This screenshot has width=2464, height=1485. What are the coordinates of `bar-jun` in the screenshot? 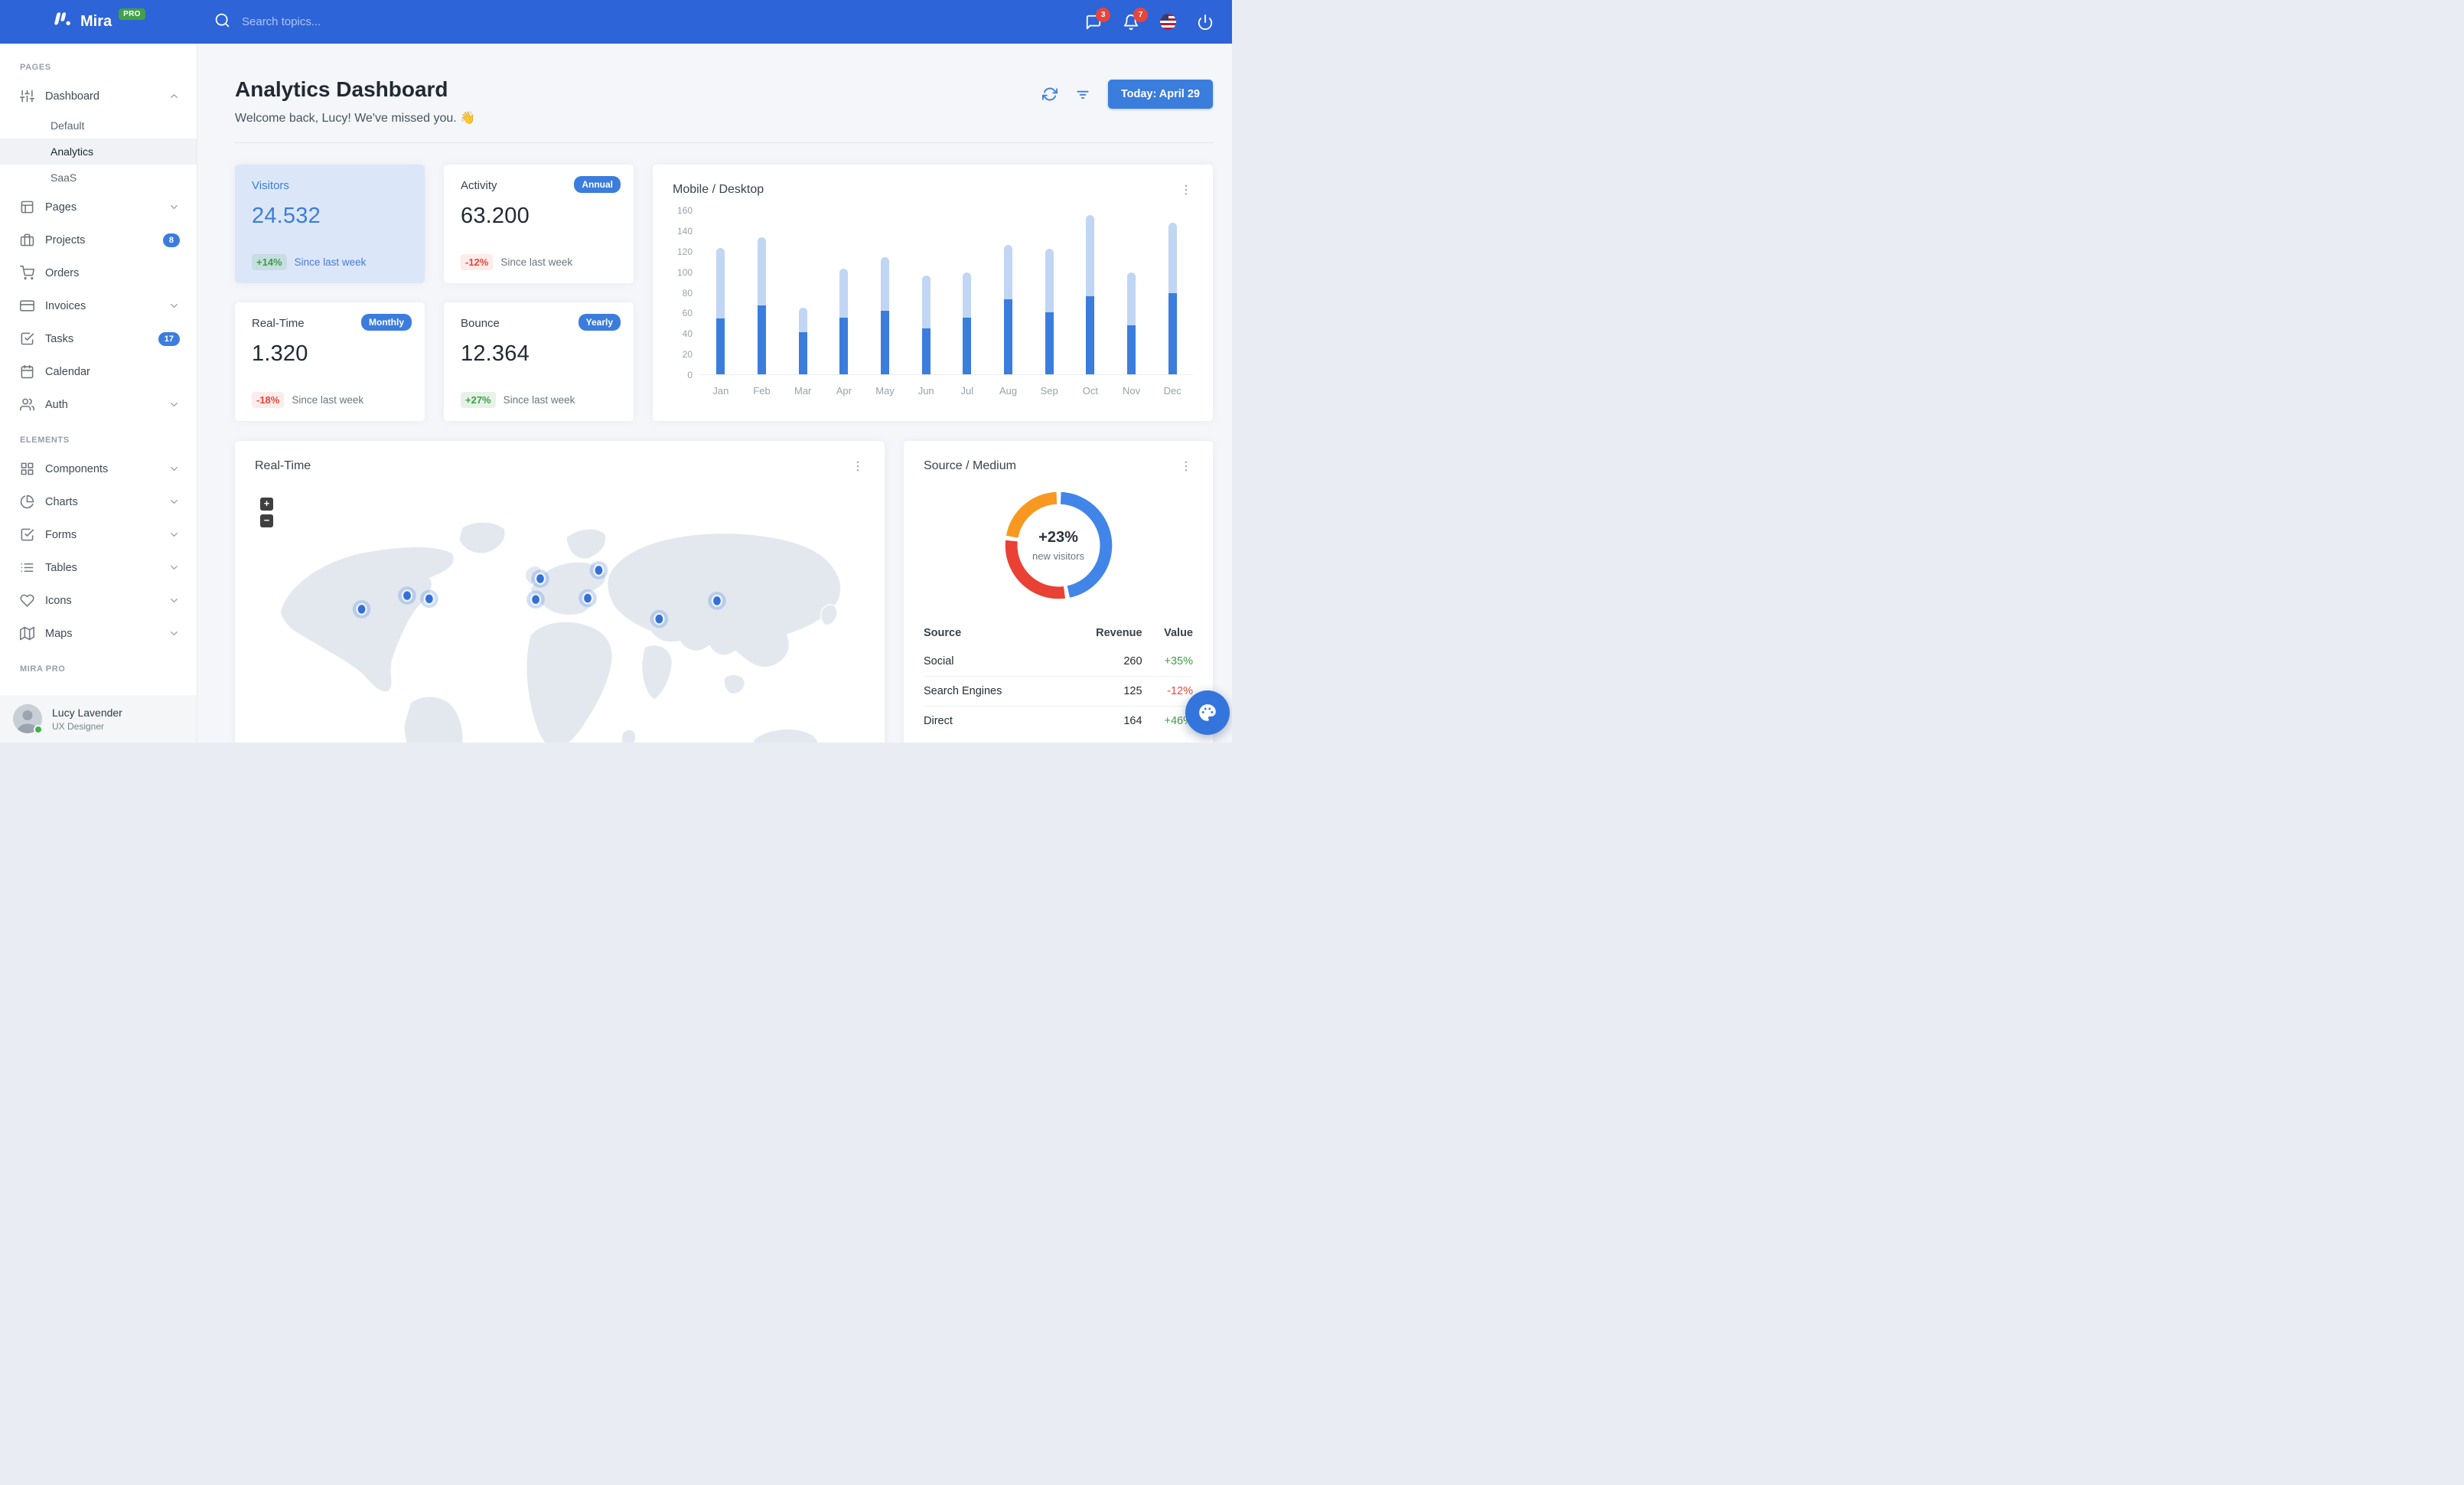 It's located at (926, 292).